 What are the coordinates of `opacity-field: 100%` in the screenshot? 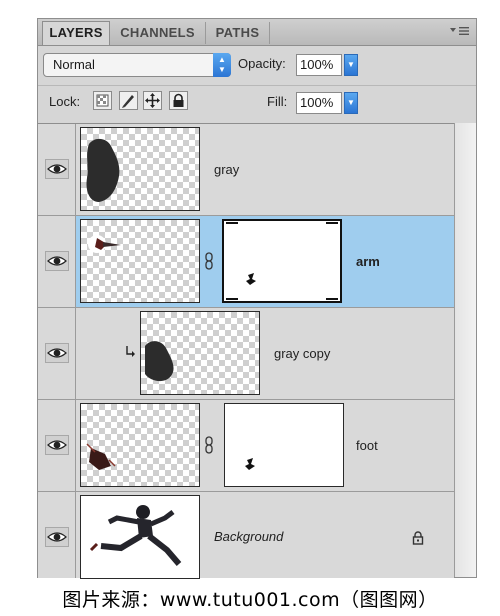 It's located at (319, 65).